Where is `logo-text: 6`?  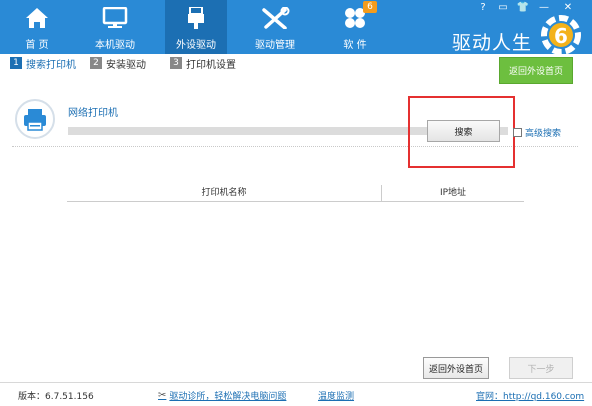 logo-text: 6 is located at coordinates (561, 36).